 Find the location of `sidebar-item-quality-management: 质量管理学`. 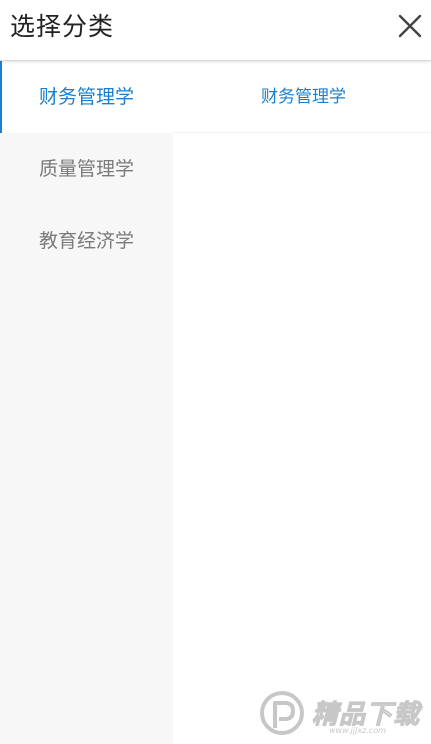

sidebar-item-quality-management: 质量管理学 is located at coordinates (86, 169).